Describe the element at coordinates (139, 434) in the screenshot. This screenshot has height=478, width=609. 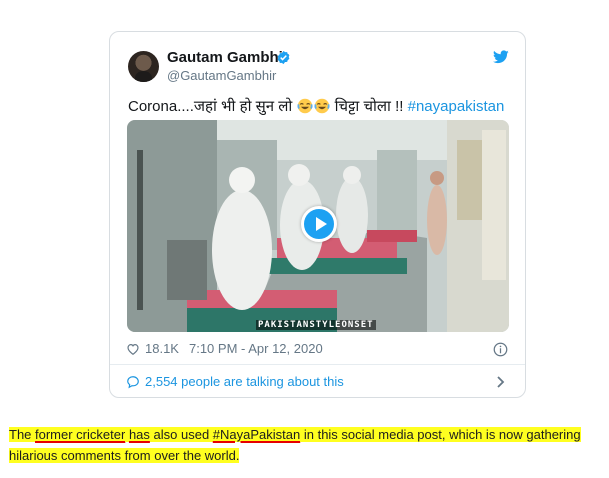
I see `caption-text-underlined: has` at that location.